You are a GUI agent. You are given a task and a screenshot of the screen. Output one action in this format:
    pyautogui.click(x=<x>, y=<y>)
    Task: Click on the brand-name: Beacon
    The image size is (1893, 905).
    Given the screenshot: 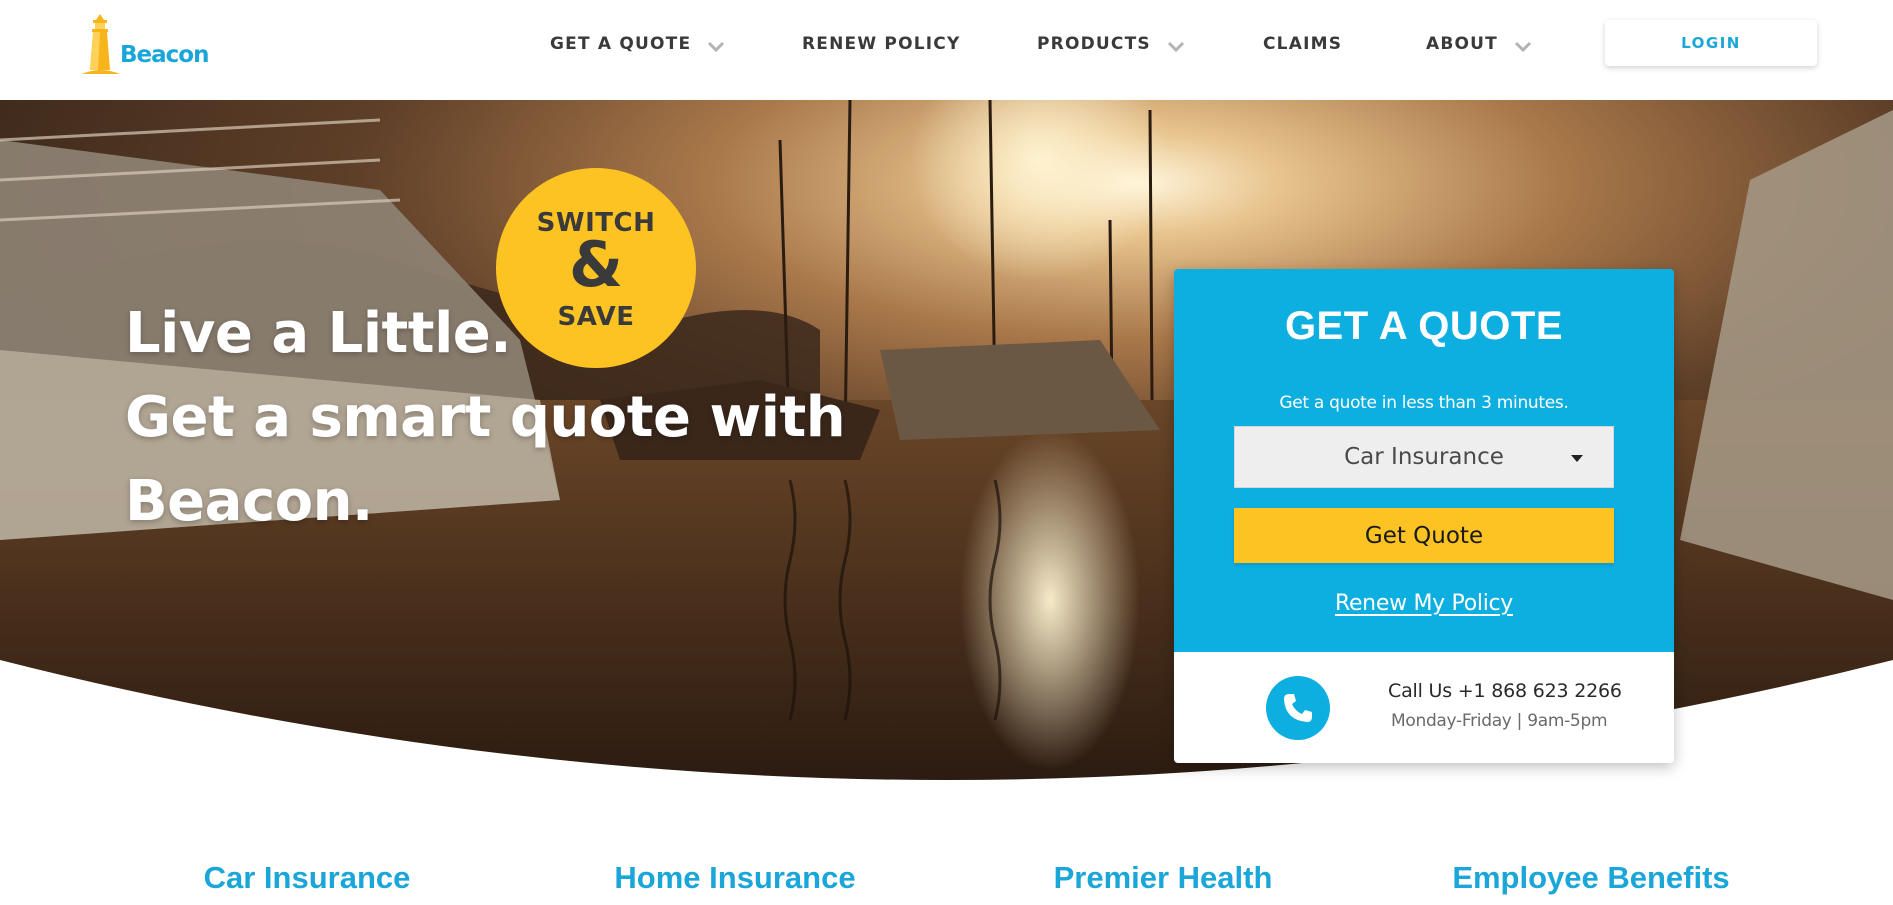 What is the action you would take?
    pyautogui.click(x=164, y=55)
    